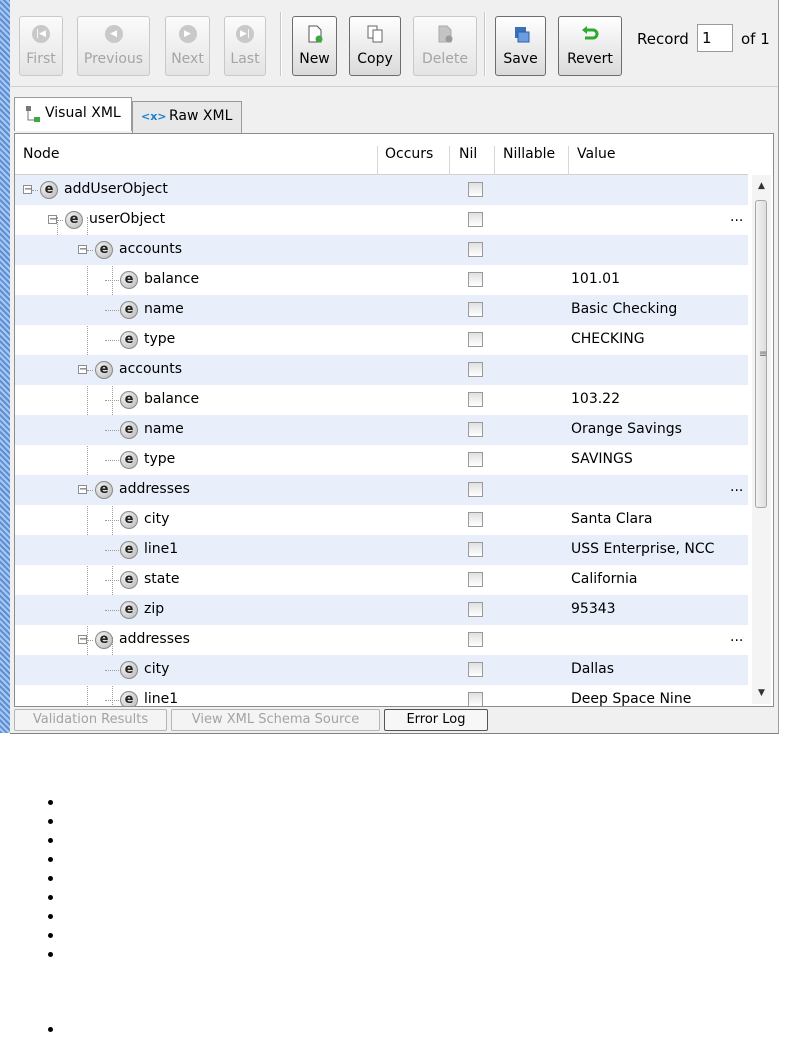  Describe the element at coordinates (113, 46) in the screenshot. I see `previous-button: ◀ Previous` at that location.